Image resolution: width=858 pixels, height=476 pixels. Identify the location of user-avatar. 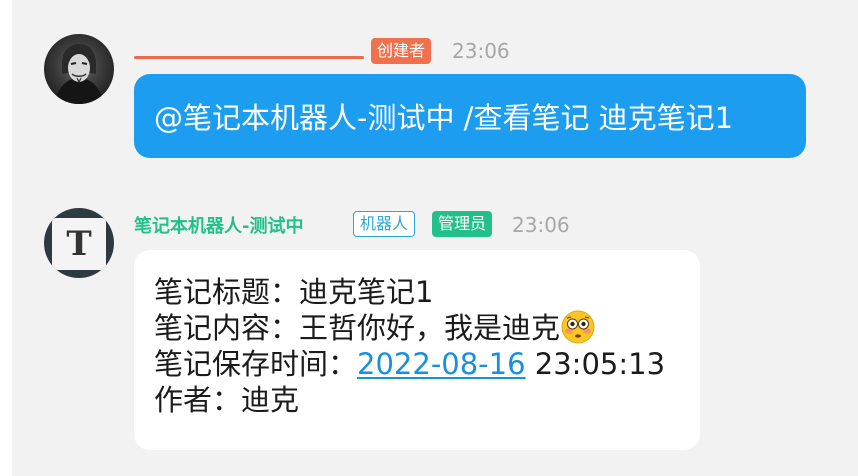
(79, 69).